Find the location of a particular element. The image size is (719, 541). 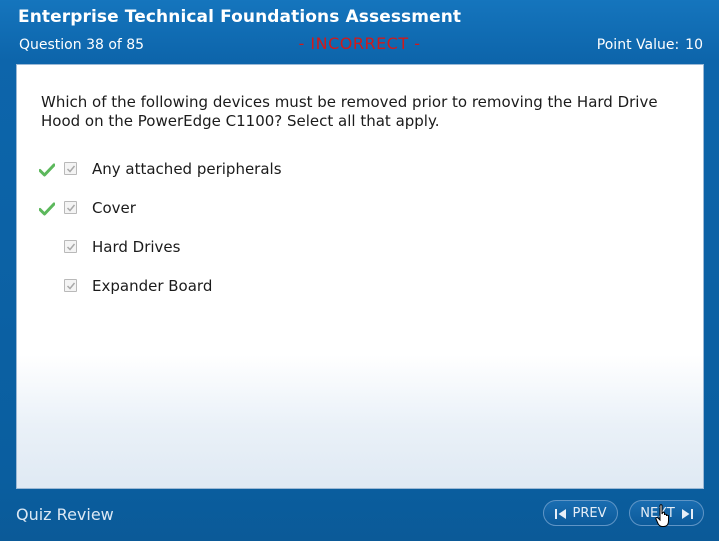

prev-button: PREV is located at coordinates (580, 513).